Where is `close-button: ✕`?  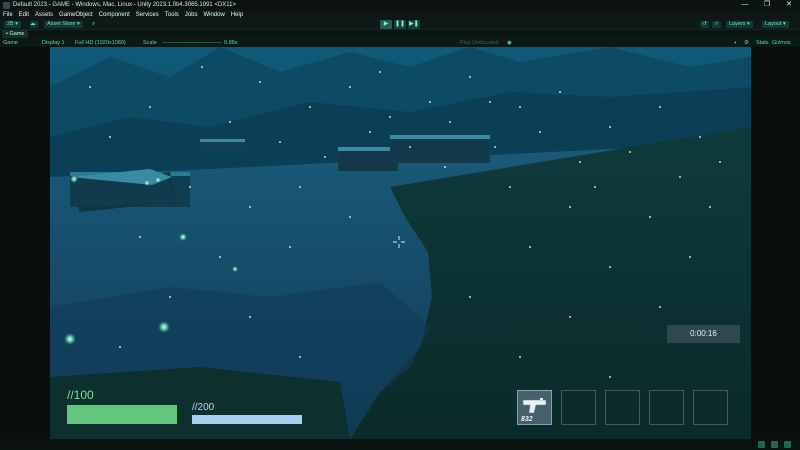 close-button: ✕ is located at coordinates (789, 5).